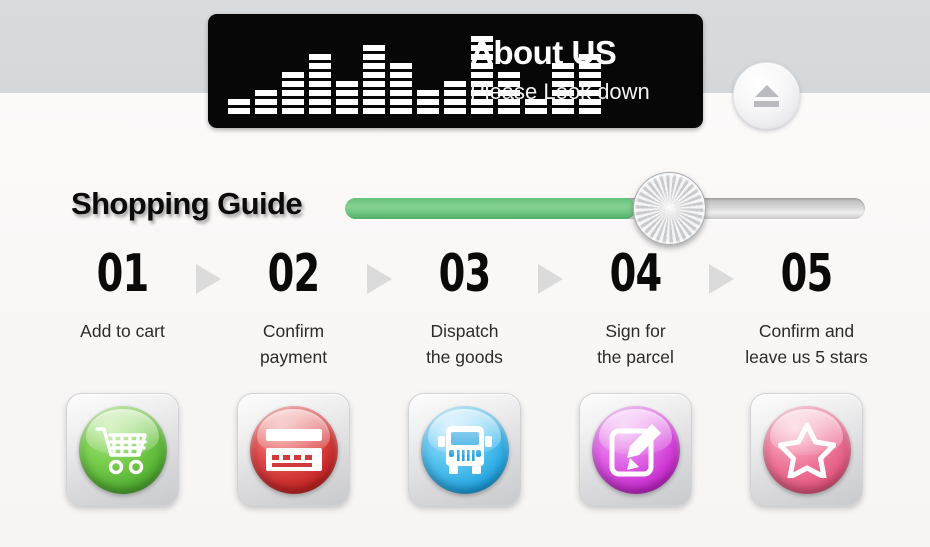 The image size is (930, 547). What do you see at coordinates (635, 344) in the screenshot?
I see `step-label: Sign for the parcel` at bounding box center [635, 344].